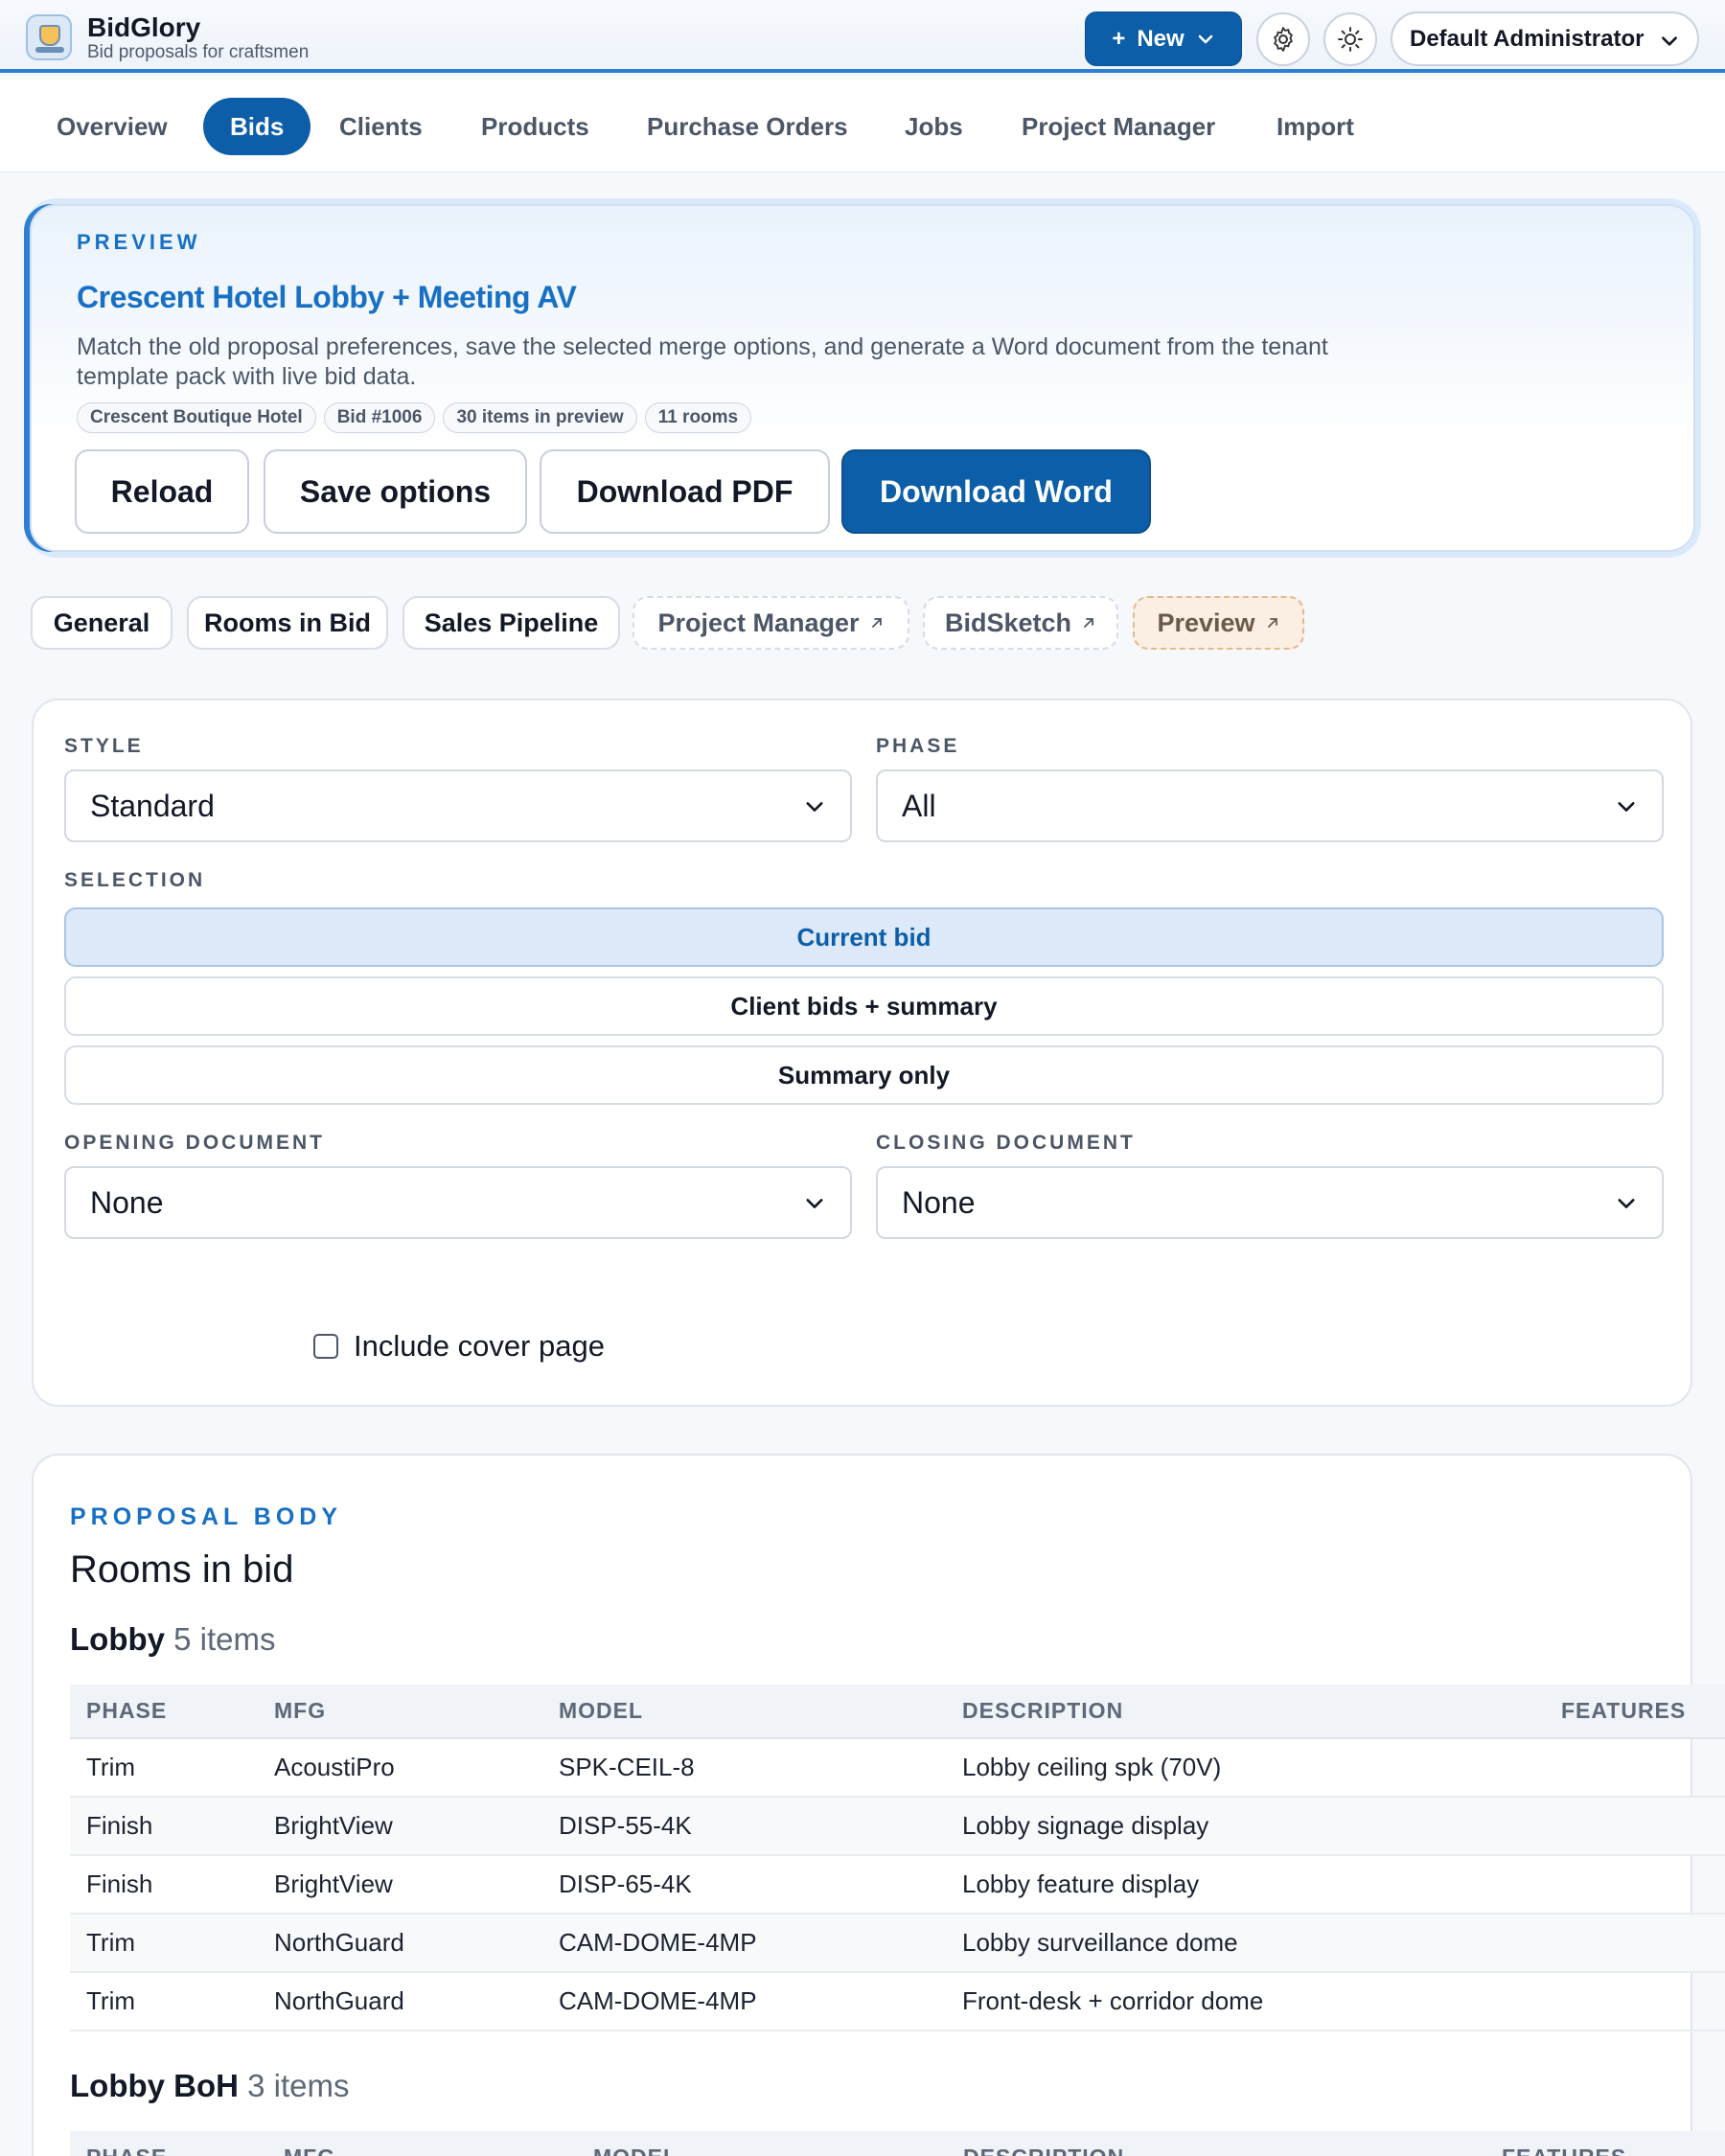  Describe the element at coordinates (919, 806) in the screenshot. I see `phase-value: All` at that location.